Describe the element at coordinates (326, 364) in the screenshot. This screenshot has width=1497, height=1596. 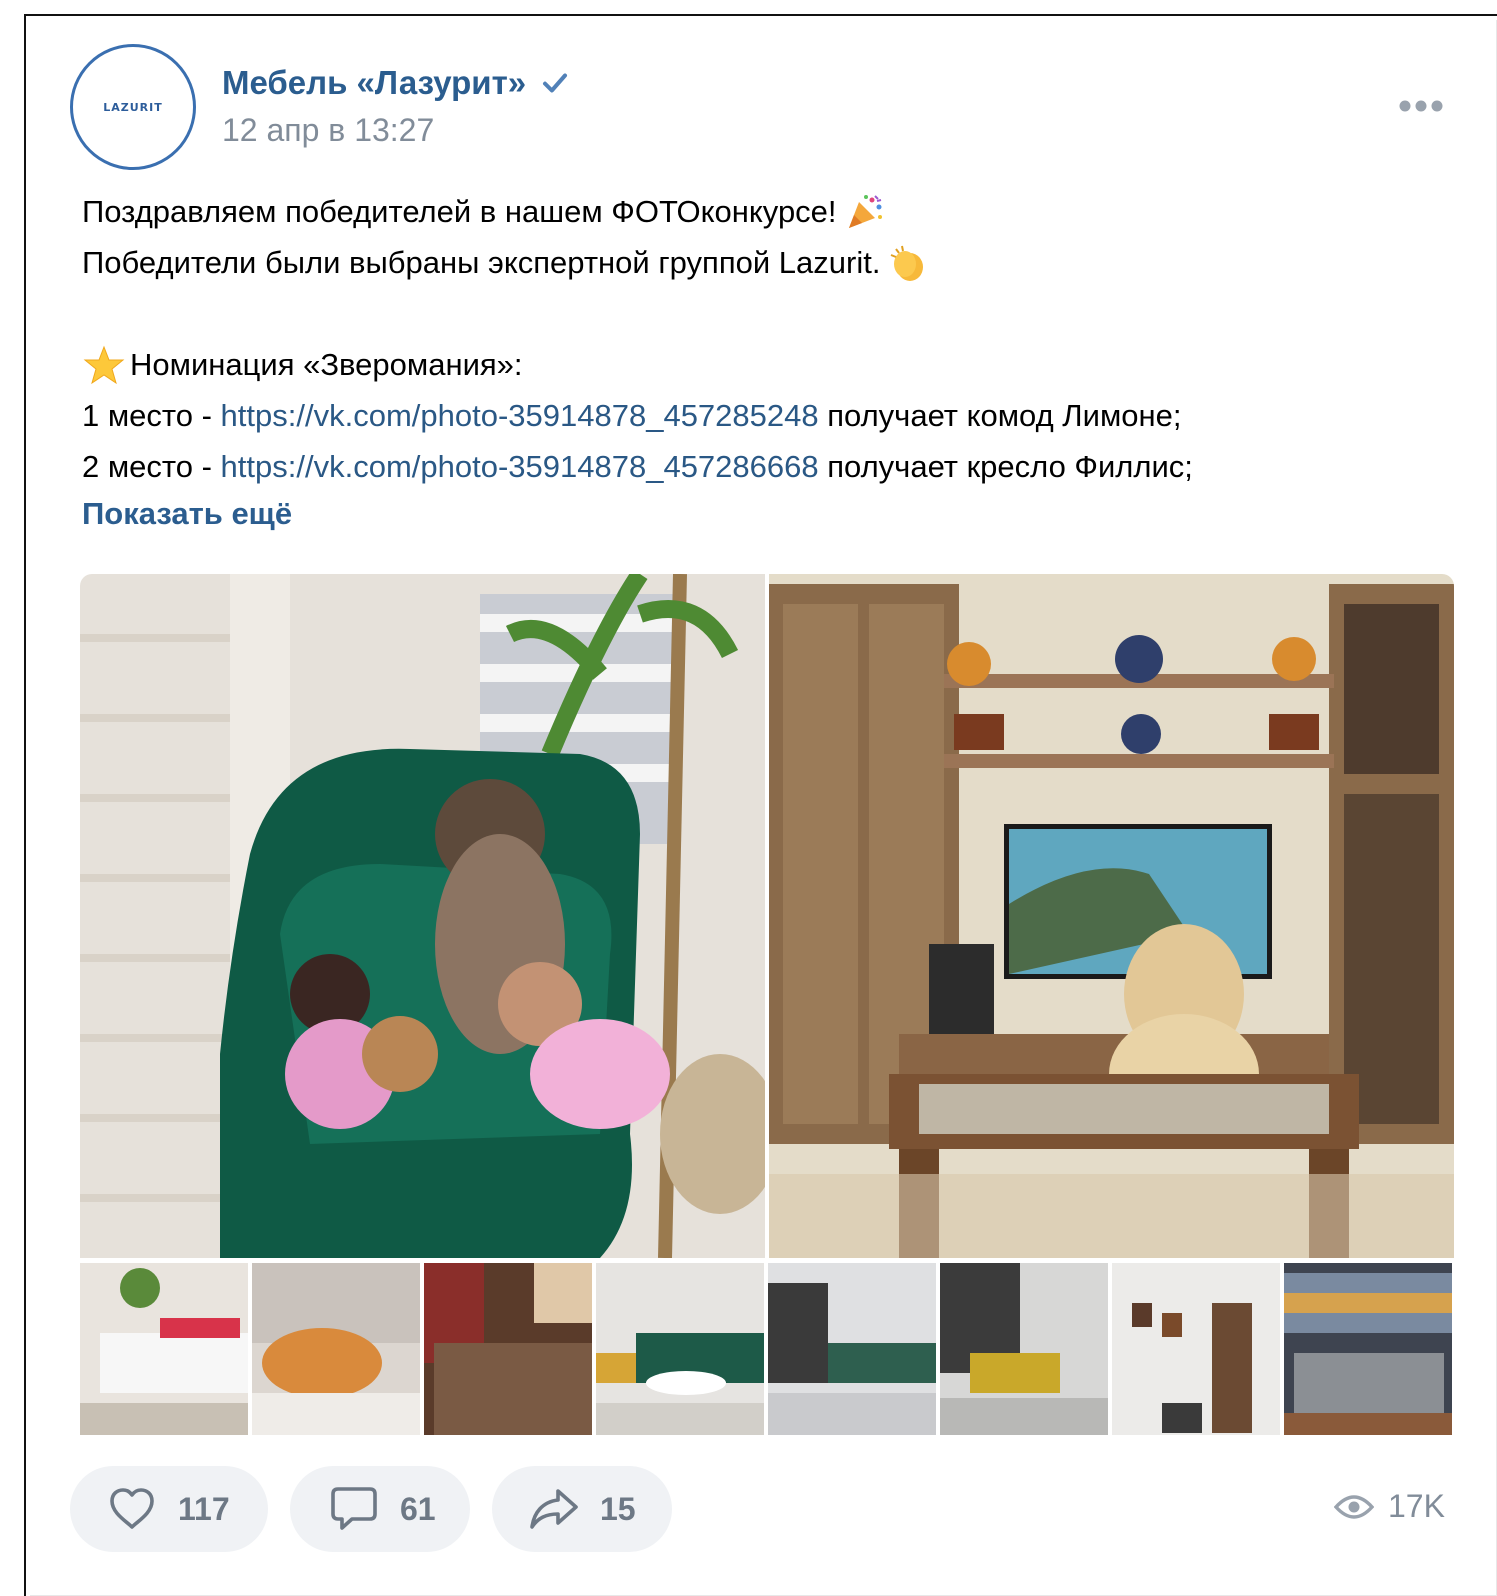
I see `text-nomination: Номинация «Зверомания»:` at that location.